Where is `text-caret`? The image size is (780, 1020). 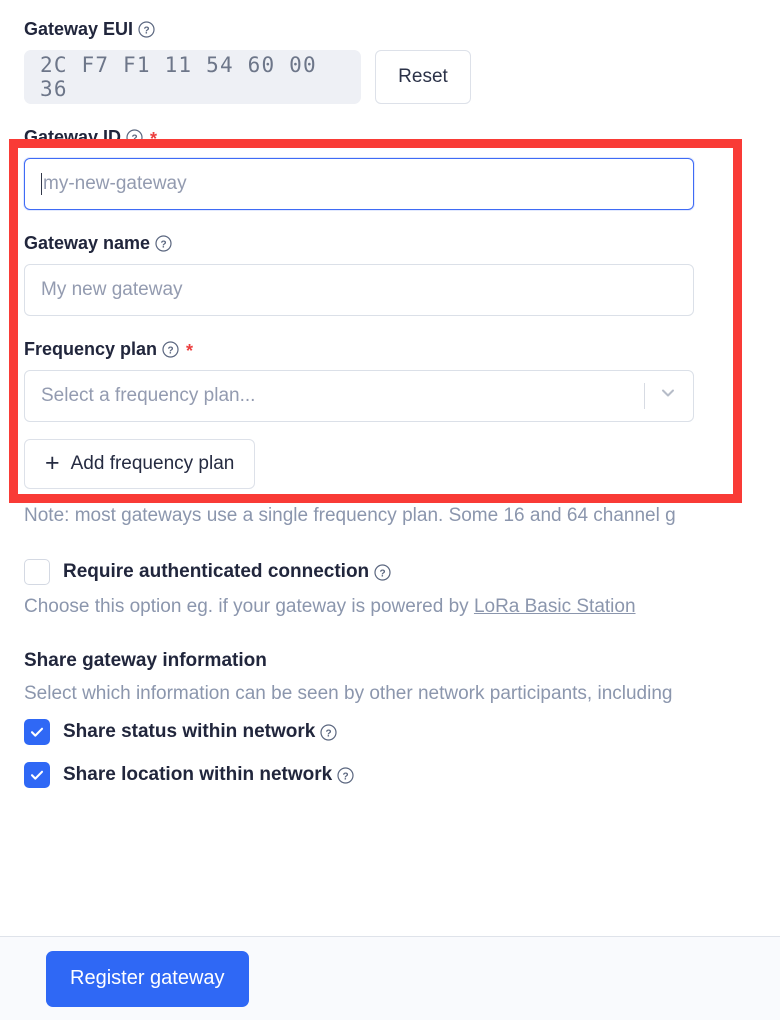 text-caret is located at coordinates (41, 184).